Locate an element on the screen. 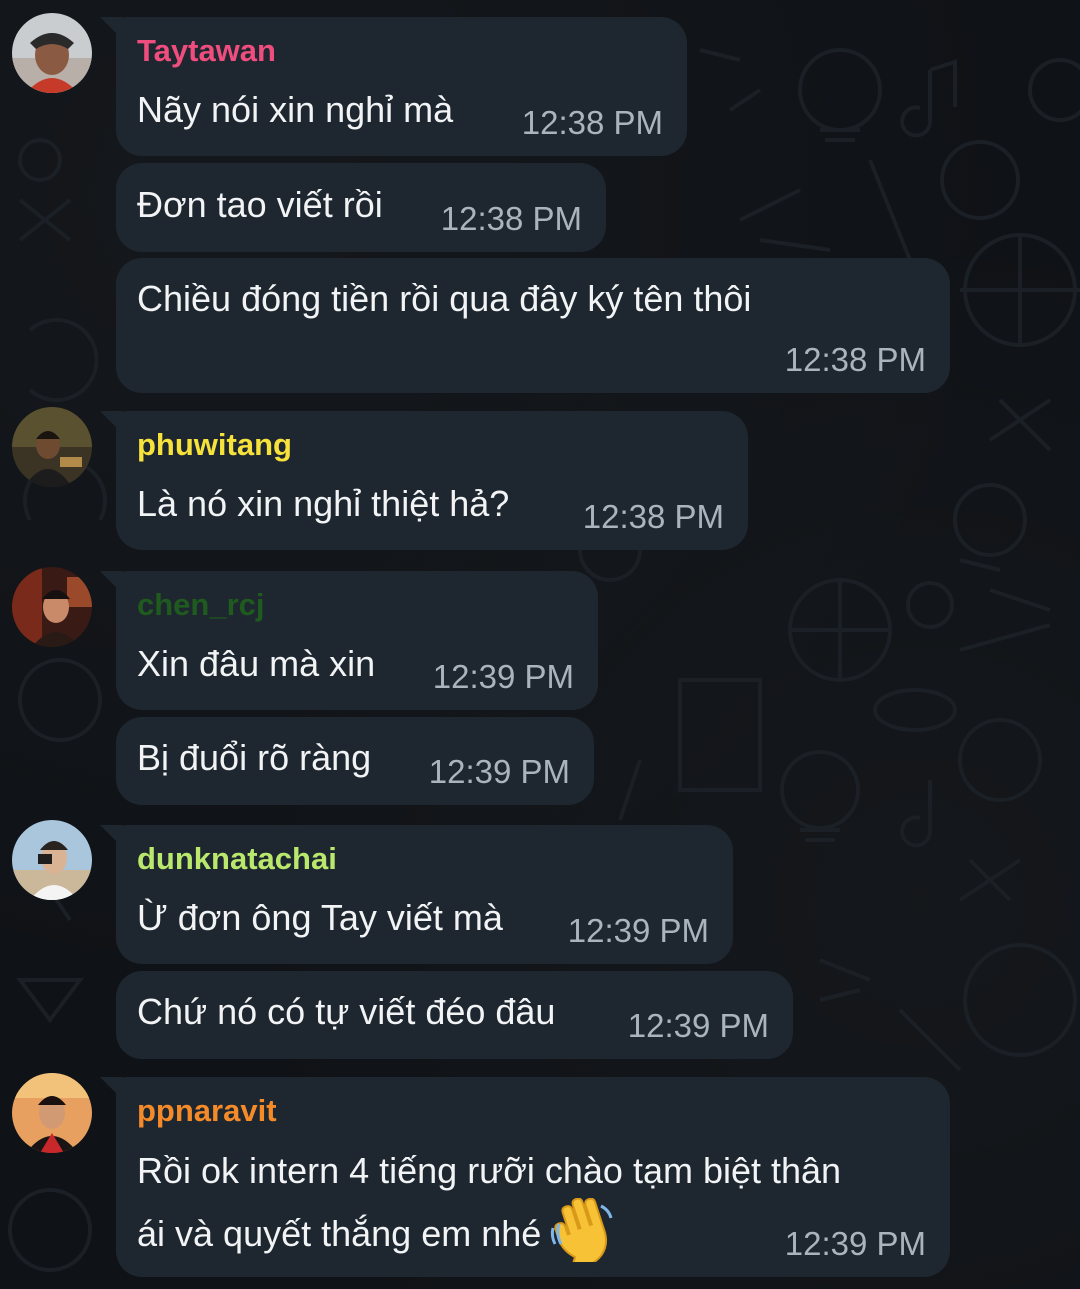 The height and width of the screenshot is (1289, 1080). avatar-taytawan is located at coordinates (52, 53).